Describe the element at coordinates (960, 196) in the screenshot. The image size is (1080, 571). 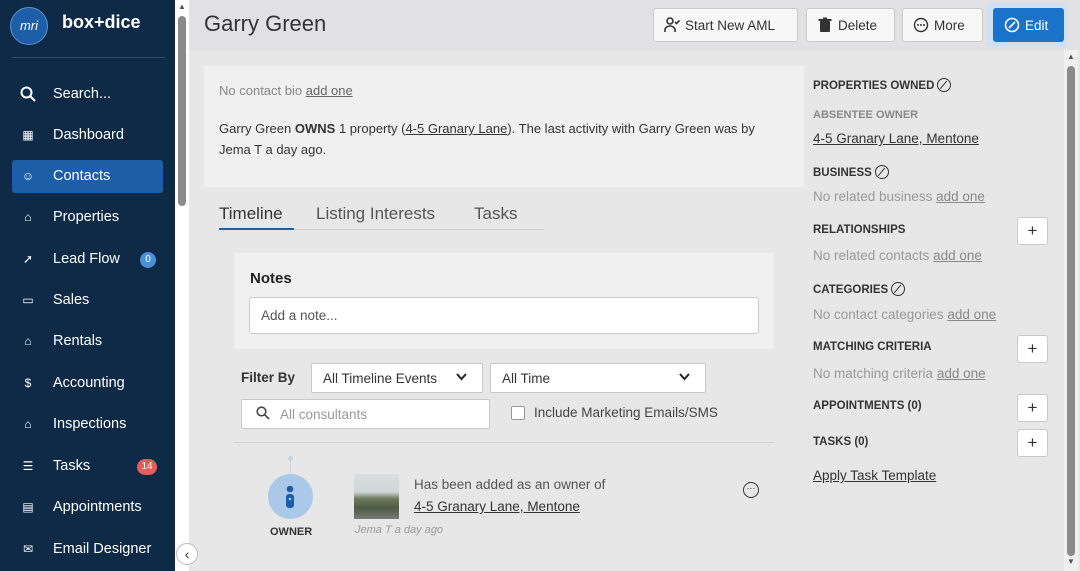
I see `add-business-link: add one` at that location.